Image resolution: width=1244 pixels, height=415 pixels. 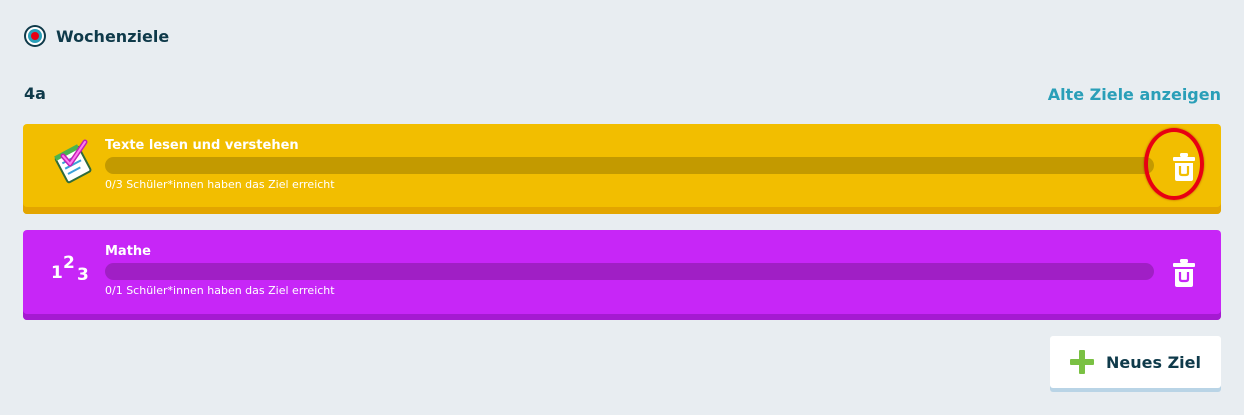 I want to click on page-title: Wochenziele, so click(x=113, y=36).